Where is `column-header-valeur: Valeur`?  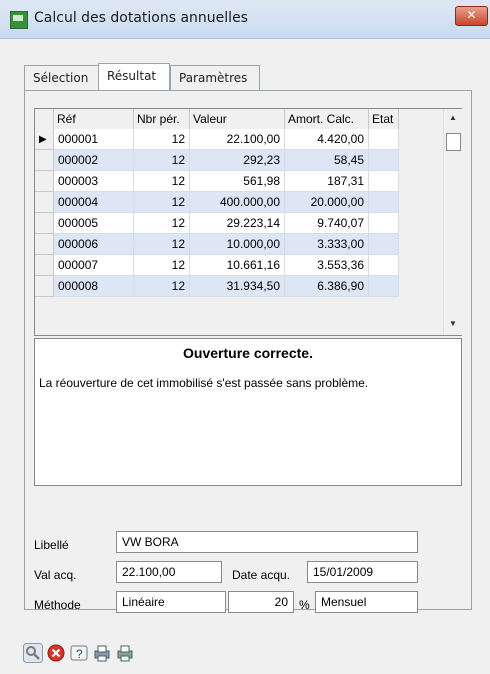 column-header-valeur: Valeur is located at coordinates (237, 119).